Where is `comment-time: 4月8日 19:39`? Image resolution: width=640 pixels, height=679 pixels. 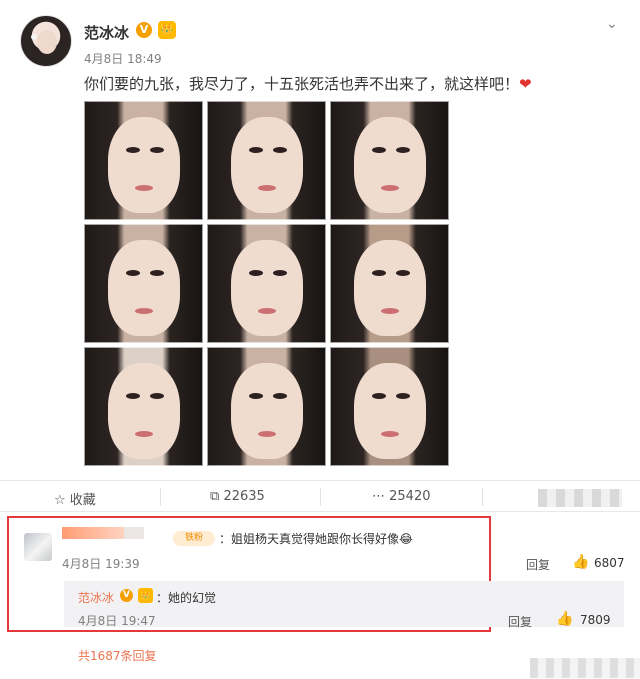
comment-time: 4月8日 19:39 is located at coordinates (101, 564).